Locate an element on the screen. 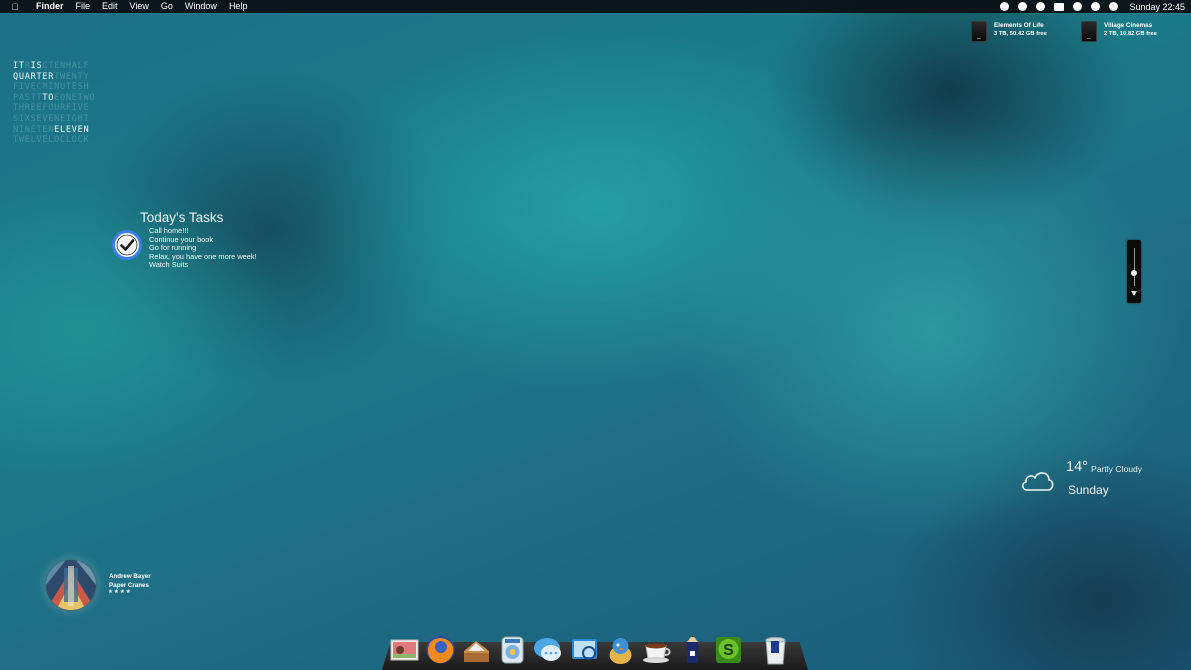 The width and height of the screenshot is (1191, 670). drive-info: 2 TB, 10.82 GB free is located at coordinates (1130, 34).